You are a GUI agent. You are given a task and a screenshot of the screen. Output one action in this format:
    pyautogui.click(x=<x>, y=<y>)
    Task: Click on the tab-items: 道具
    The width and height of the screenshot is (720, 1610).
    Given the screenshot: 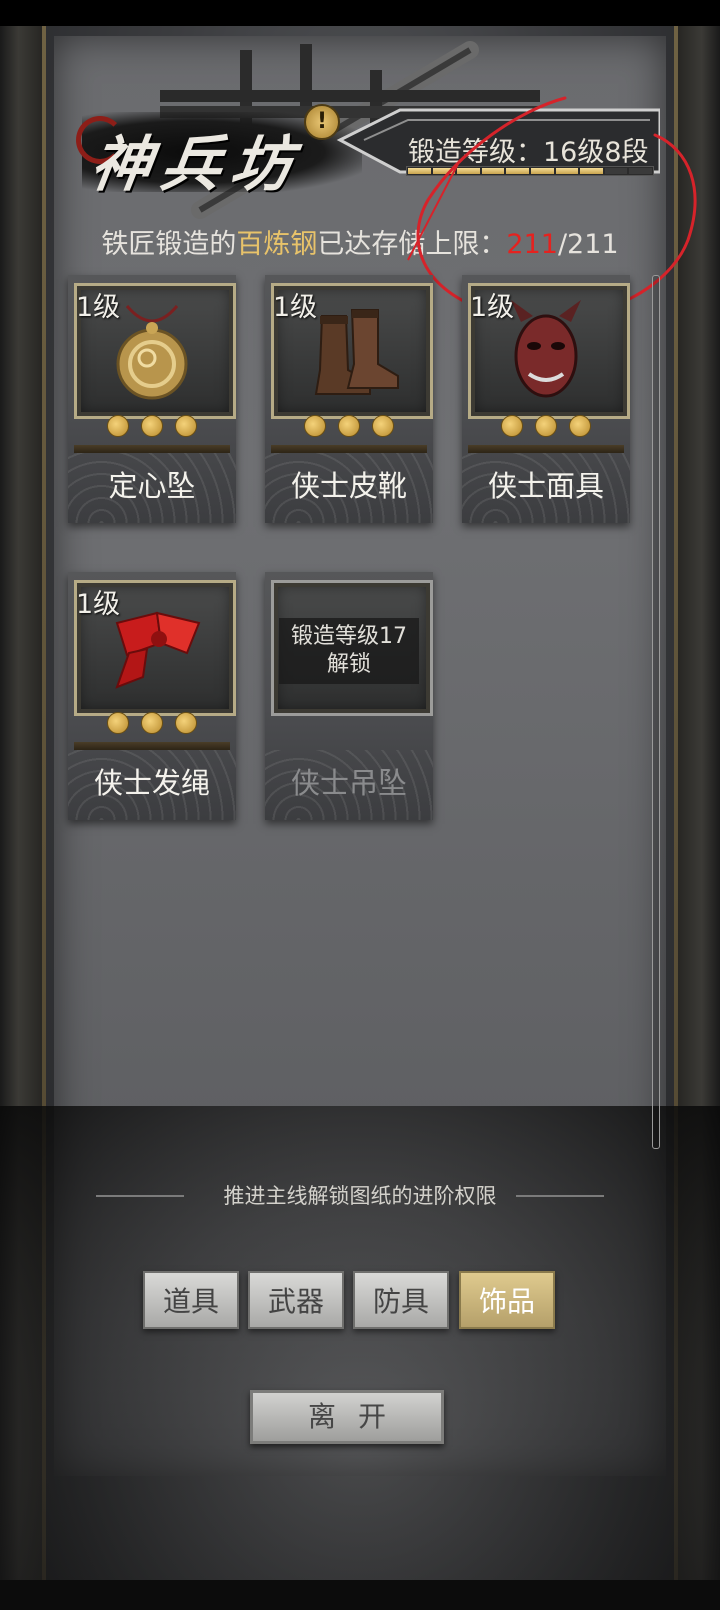 What is the action you would take?
    pyautogui.click(x=191, y=1300)
    